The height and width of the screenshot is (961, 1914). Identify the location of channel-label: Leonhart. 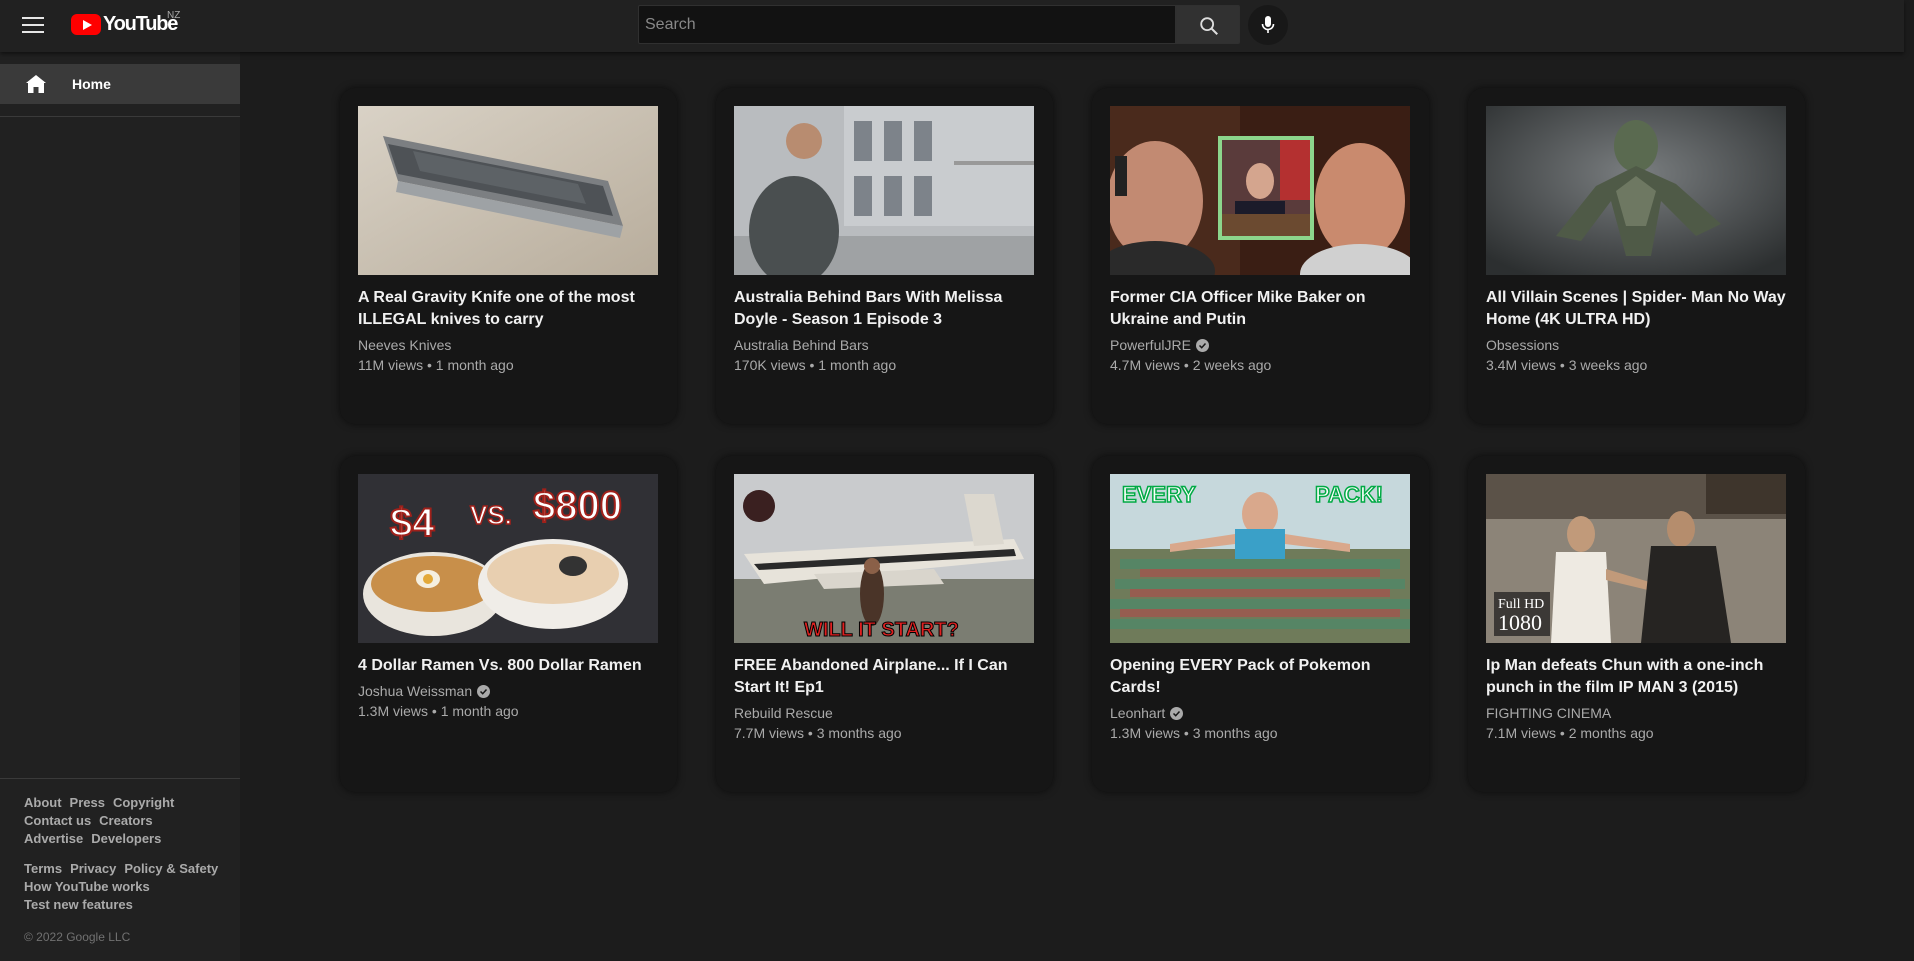
(1137, 713).